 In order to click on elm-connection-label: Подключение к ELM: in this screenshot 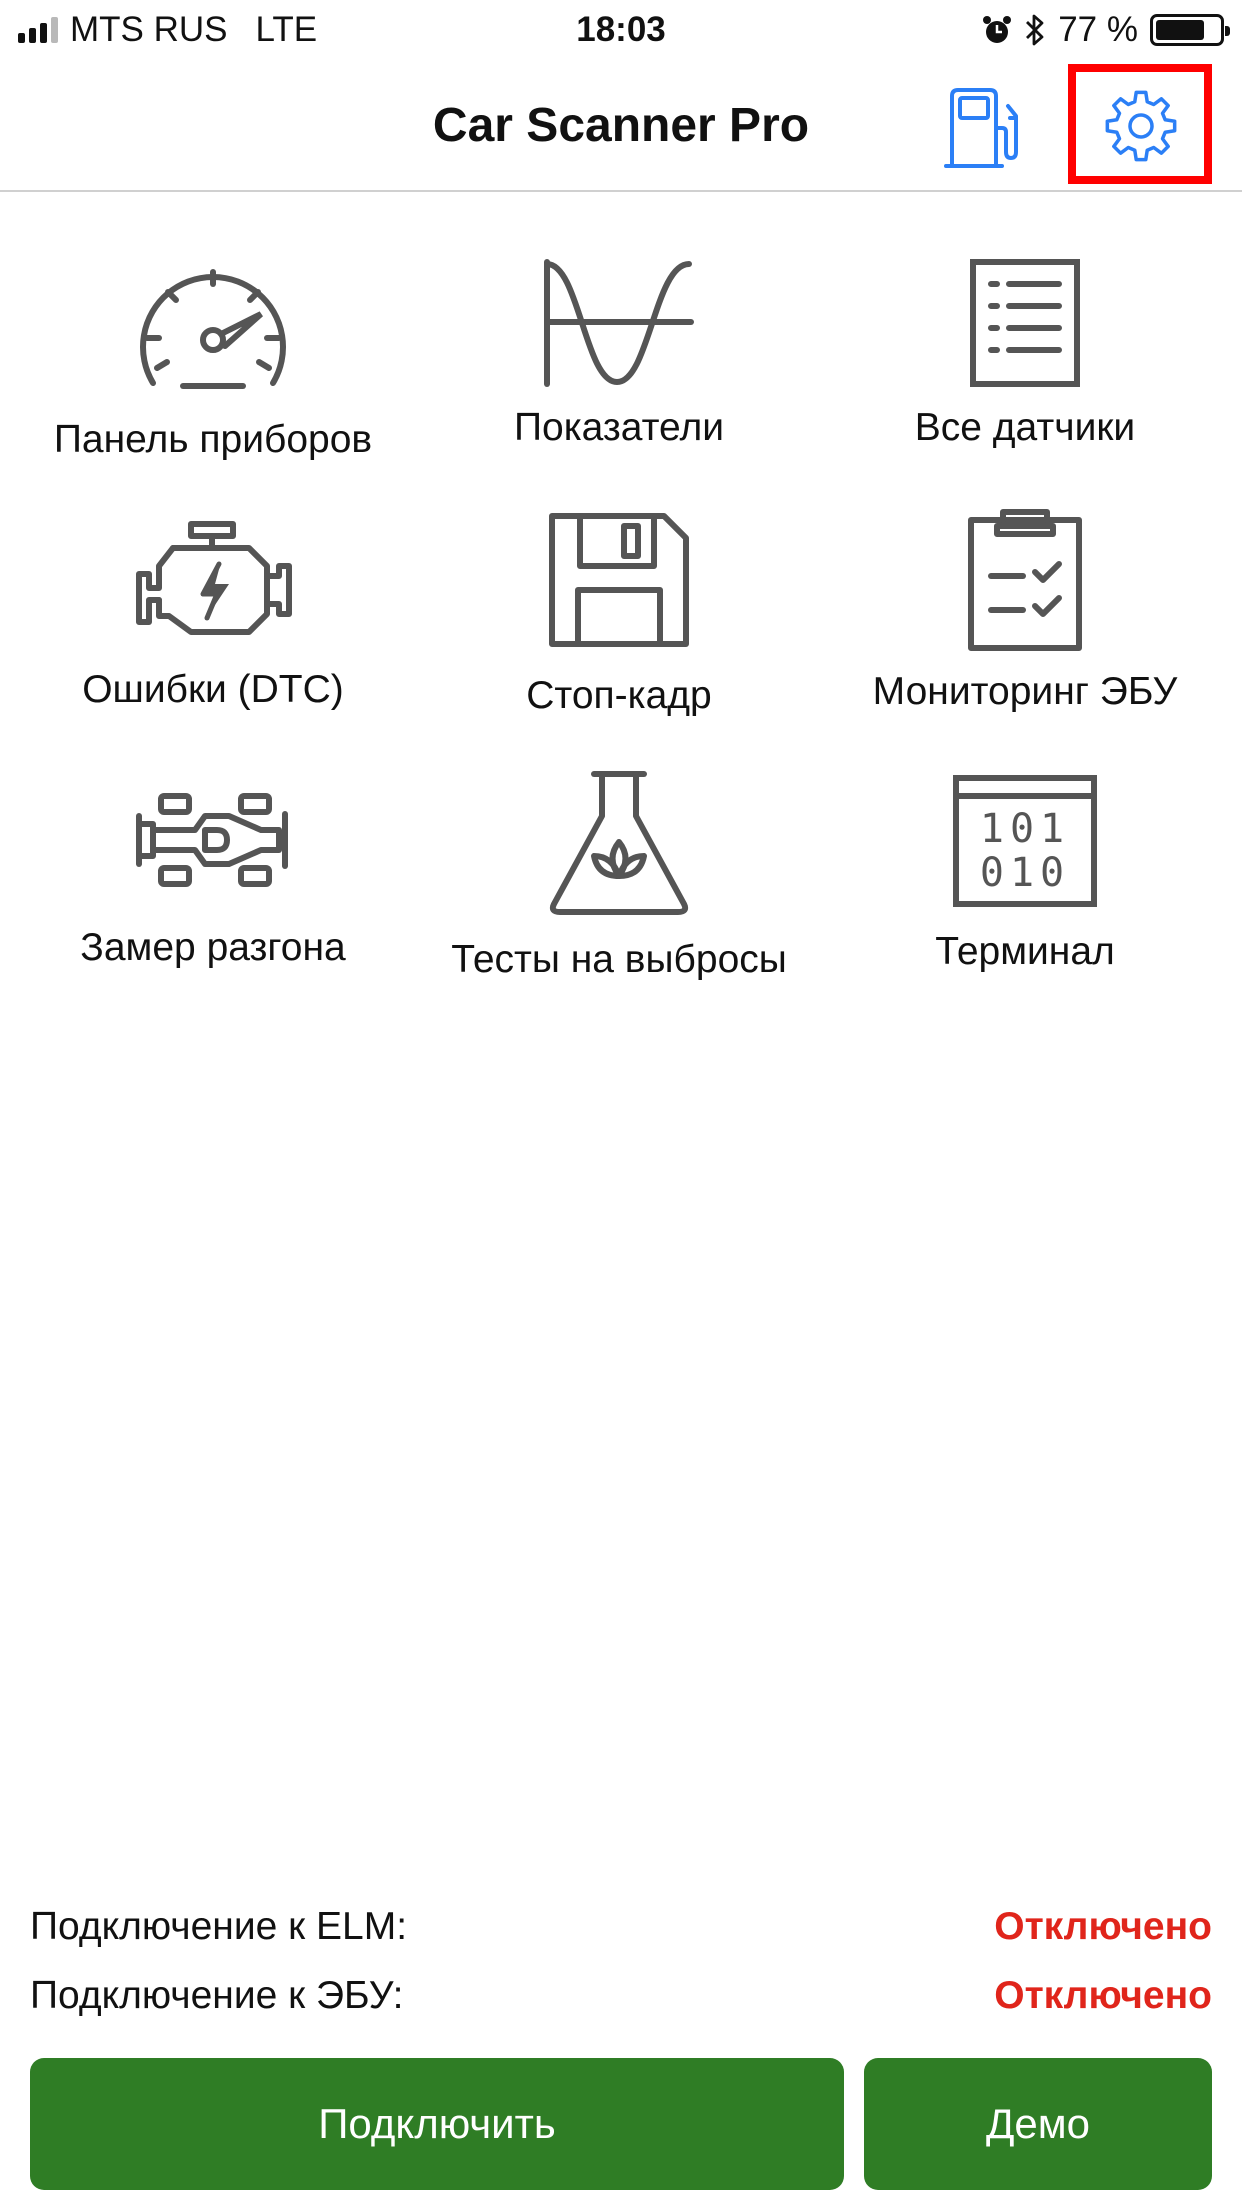, I will do `click(219, 1926)`.